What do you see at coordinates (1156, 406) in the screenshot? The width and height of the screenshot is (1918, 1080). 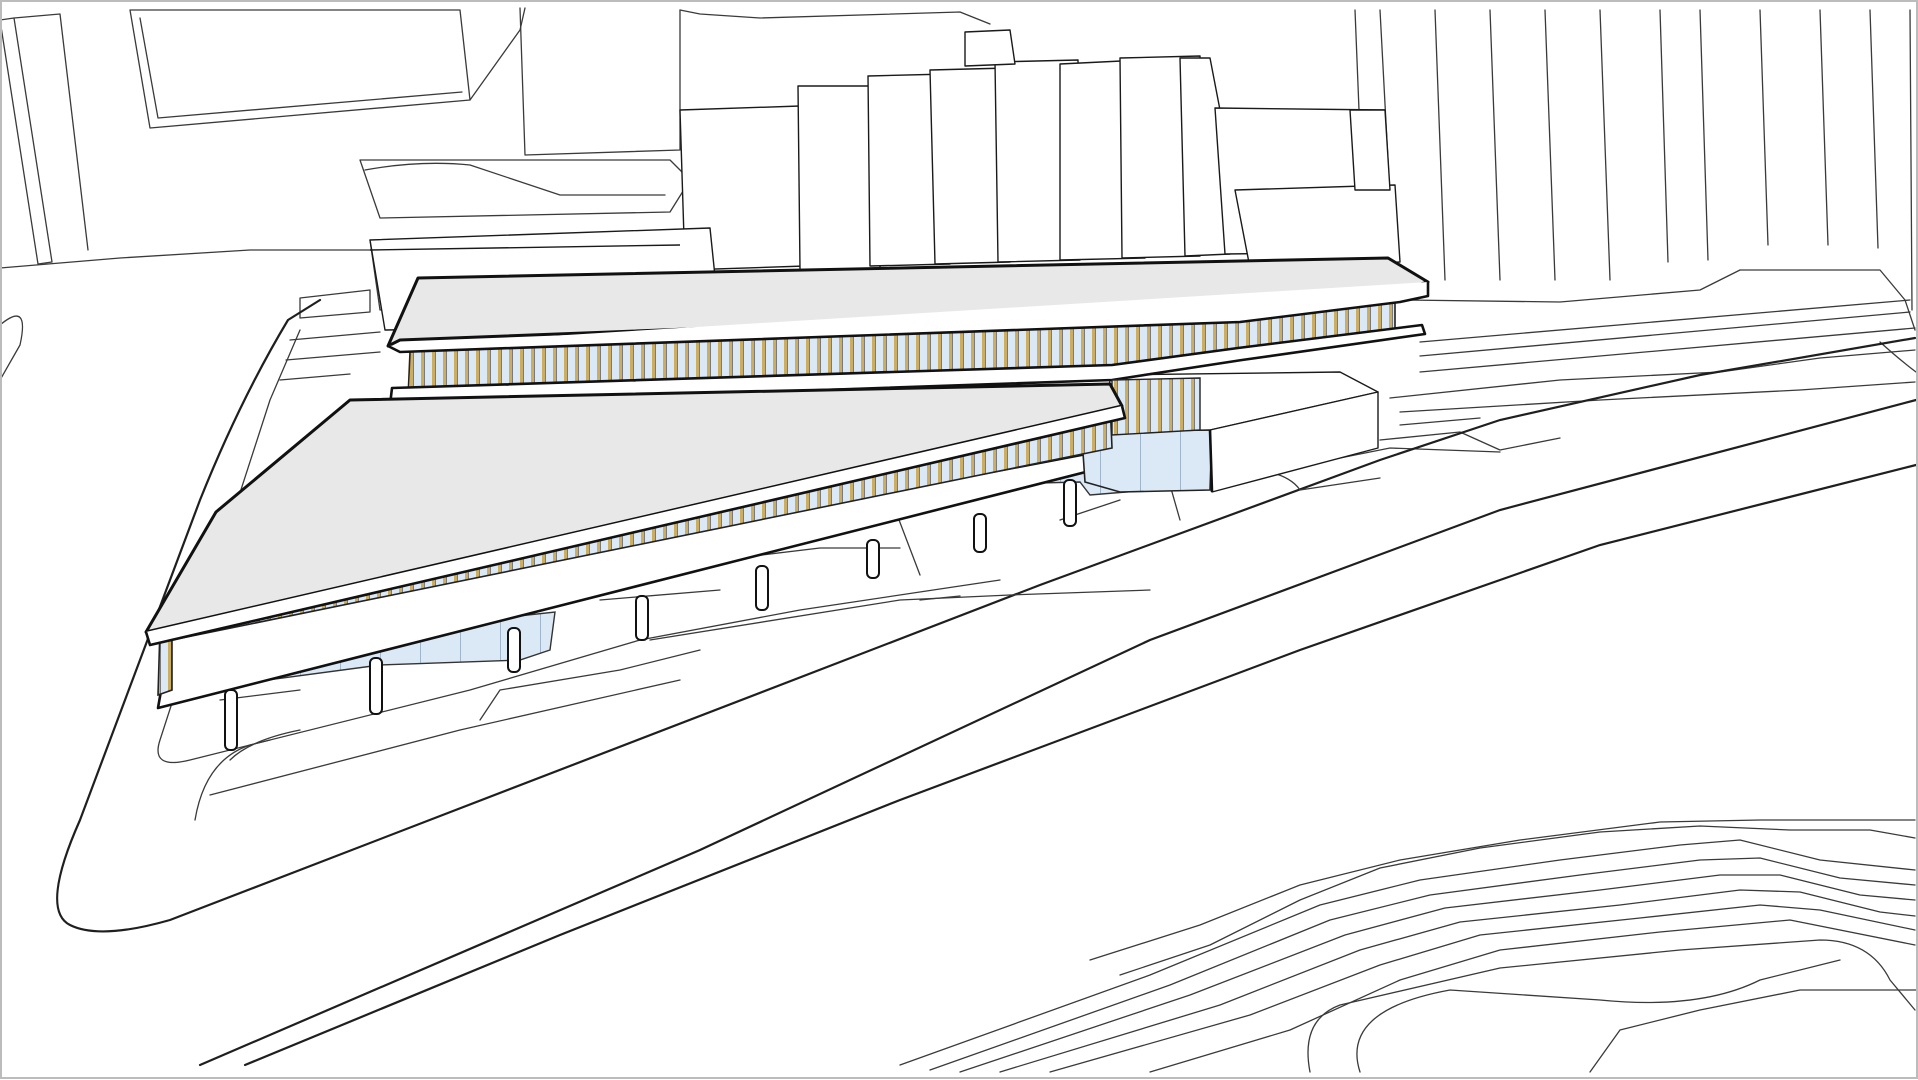 I see `connector-glazing` at bounding box center [1156, 406].